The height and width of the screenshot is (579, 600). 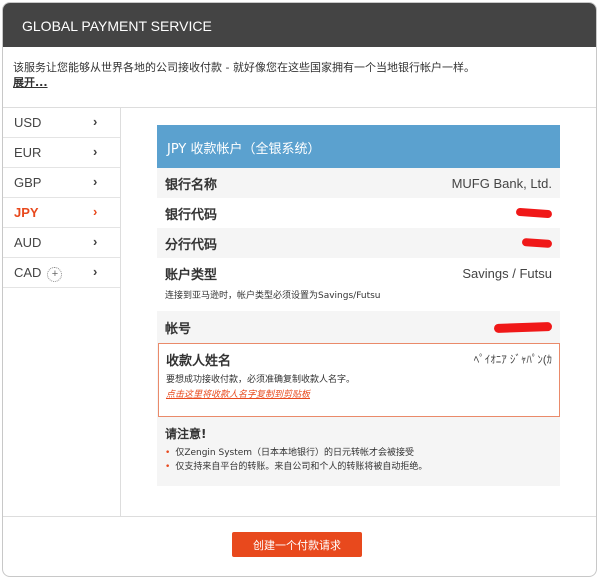 What do you see at coordinates (507, 273) in the screenshot?
I see `account-type-value: Savings / Futsu` at bounding box center [507, 273].